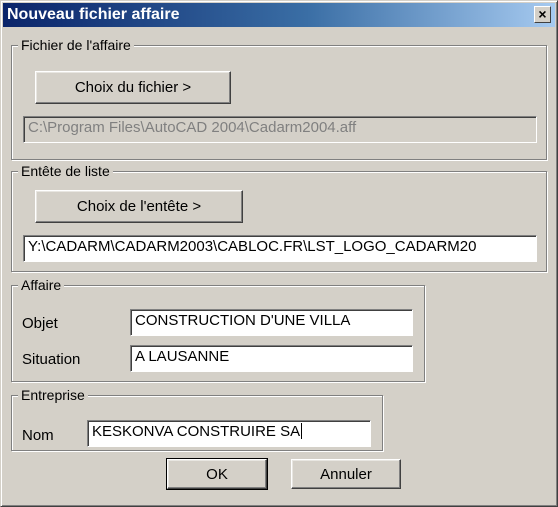 Image resolution: width=558 pixels, height=507 pixels. Describe the element at coordinates (197, 418) in the screenshot. I see `group-entreprise: Entreprise Nom KESKONVA CONSTRUIRE SA` at that location.